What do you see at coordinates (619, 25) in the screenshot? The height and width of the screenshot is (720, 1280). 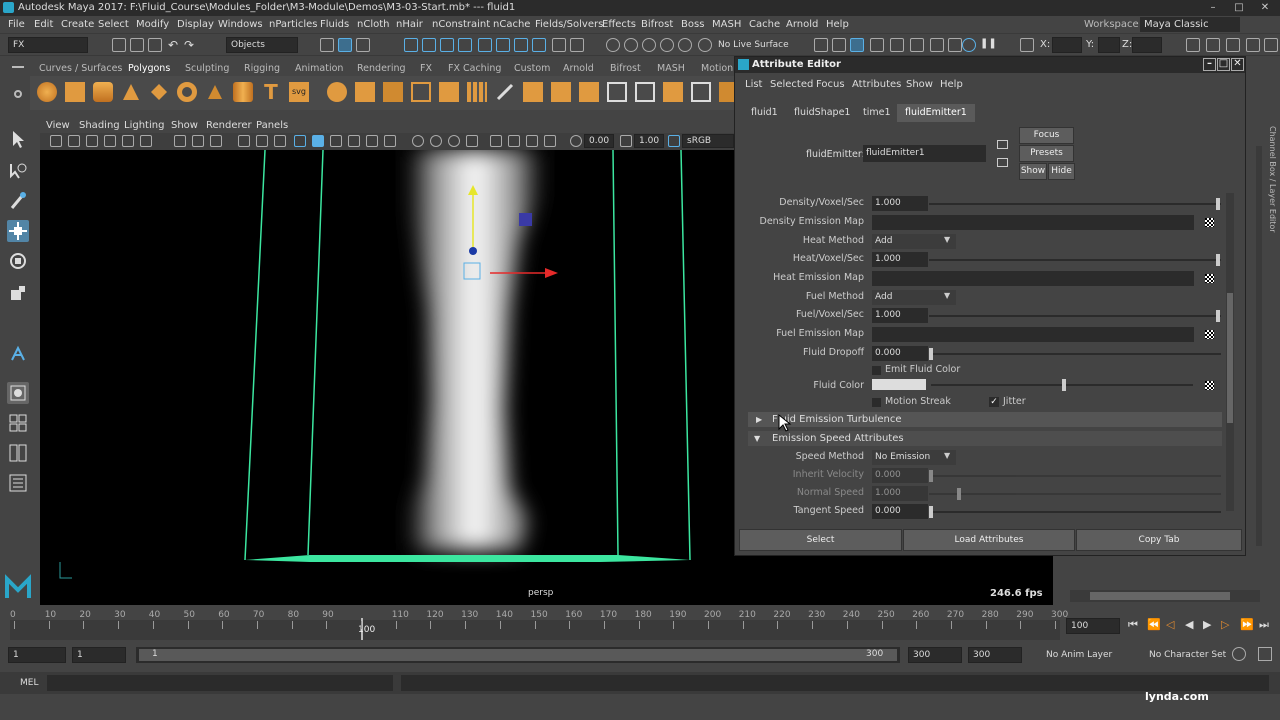 I see `menu-effects: Effects` at bounding box center [619, 25].